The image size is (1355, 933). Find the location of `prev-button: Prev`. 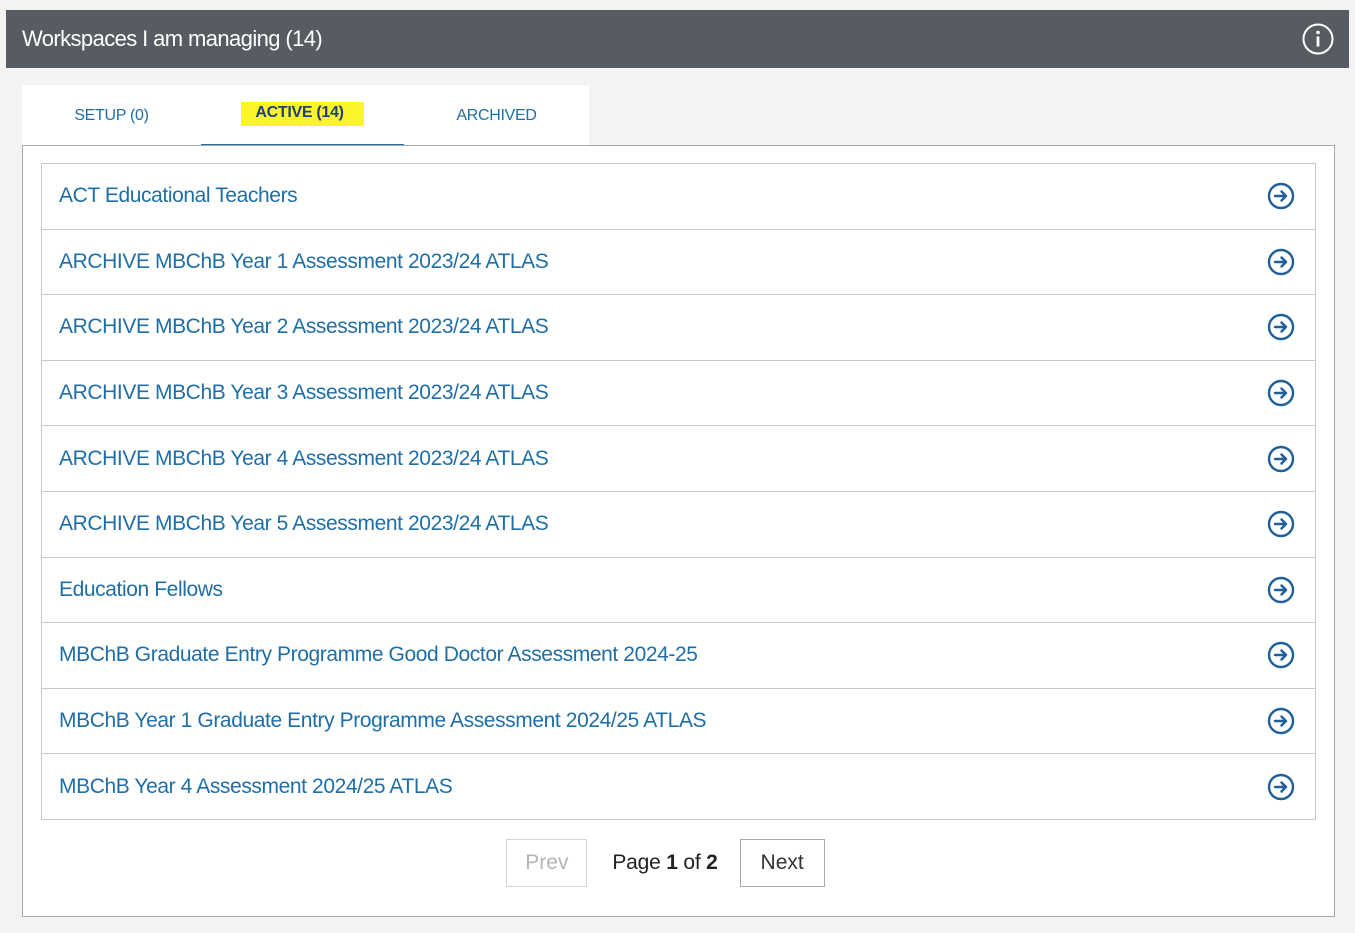

prev-button: Prev is located at coordinates (547, 863).